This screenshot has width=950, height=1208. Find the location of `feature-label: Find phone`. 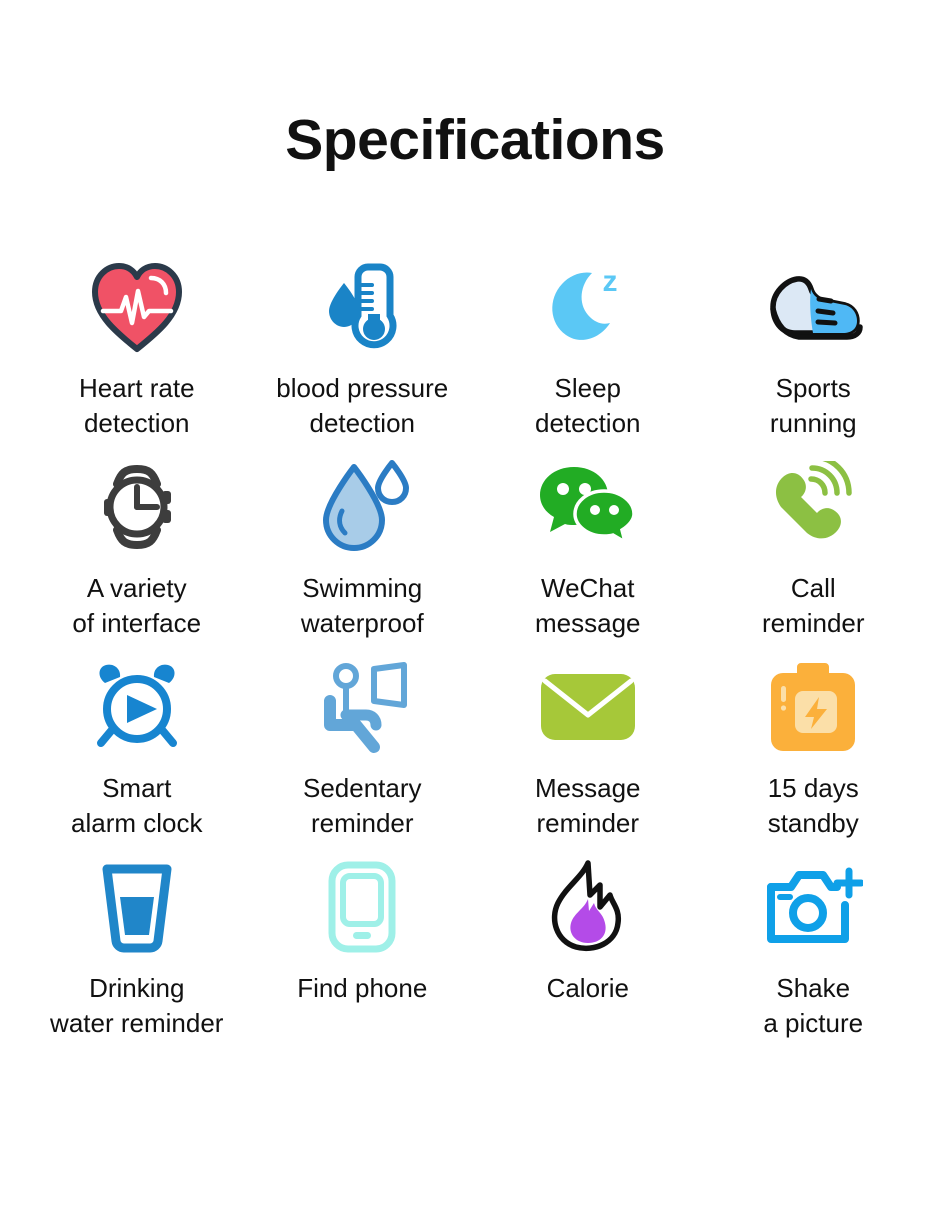

feature-label: Find phone is located at coordinates (362, 988).